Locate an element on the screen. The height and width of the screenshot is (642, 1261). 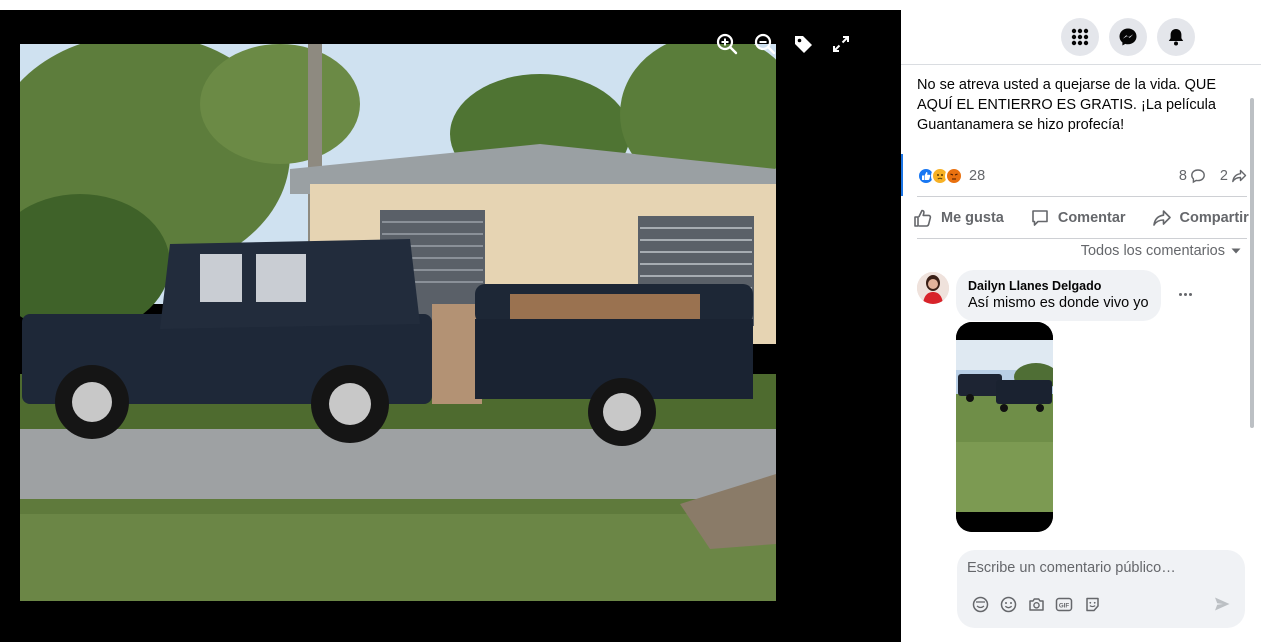
zoom-out-icon is located at coordinates (765, 44).